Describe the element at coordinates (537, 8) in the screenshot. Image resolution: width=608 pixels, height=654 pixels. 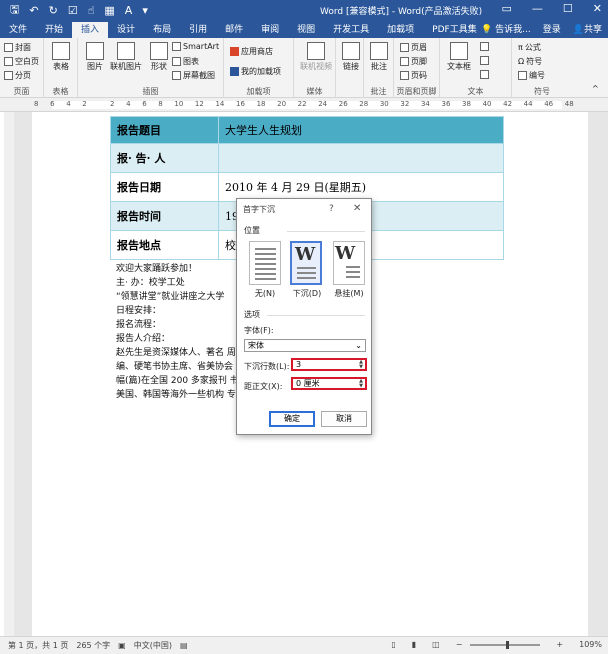
I see `minimize-icon: —` at that location.